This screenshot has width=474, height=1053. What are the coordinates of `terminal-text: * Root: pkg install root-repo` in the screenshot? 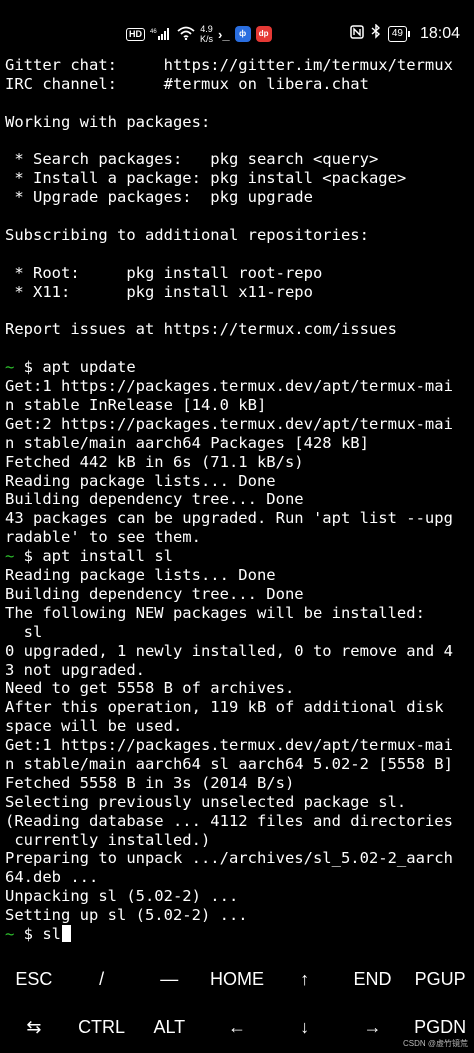 It's located at (164, 272).